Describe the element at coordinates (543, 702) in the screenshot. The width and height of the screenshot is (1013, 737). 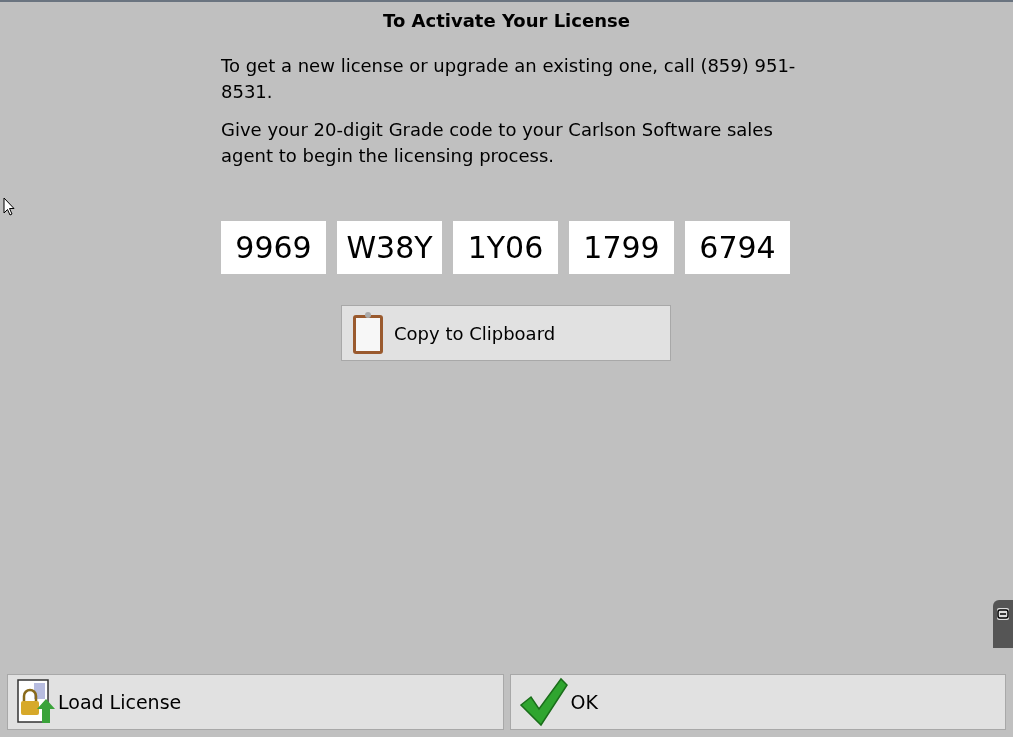
I see `checkmark-icon` at that location.